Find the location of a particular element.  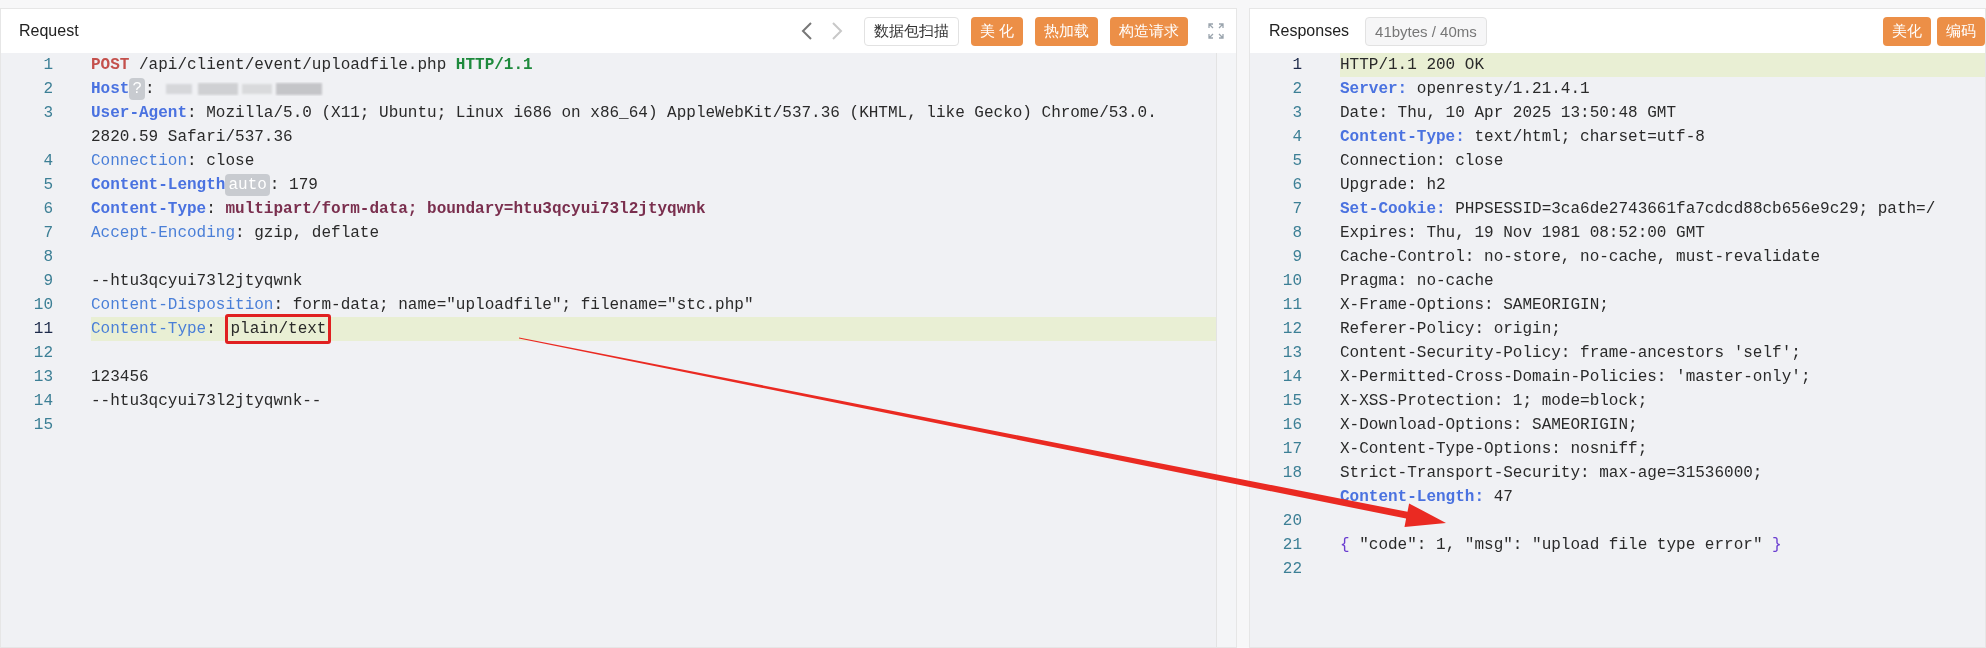

code-text: : 179 is located at coordinates (293, 185).